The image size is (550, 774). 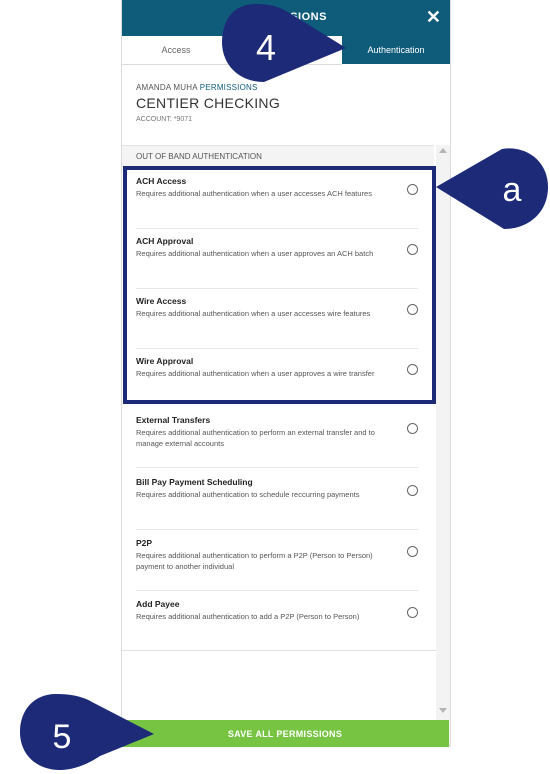 What do you see at coordinates (492, 188) in the screenshot?
I see `callout-a-icon: a` at bounding box center [492, 188].